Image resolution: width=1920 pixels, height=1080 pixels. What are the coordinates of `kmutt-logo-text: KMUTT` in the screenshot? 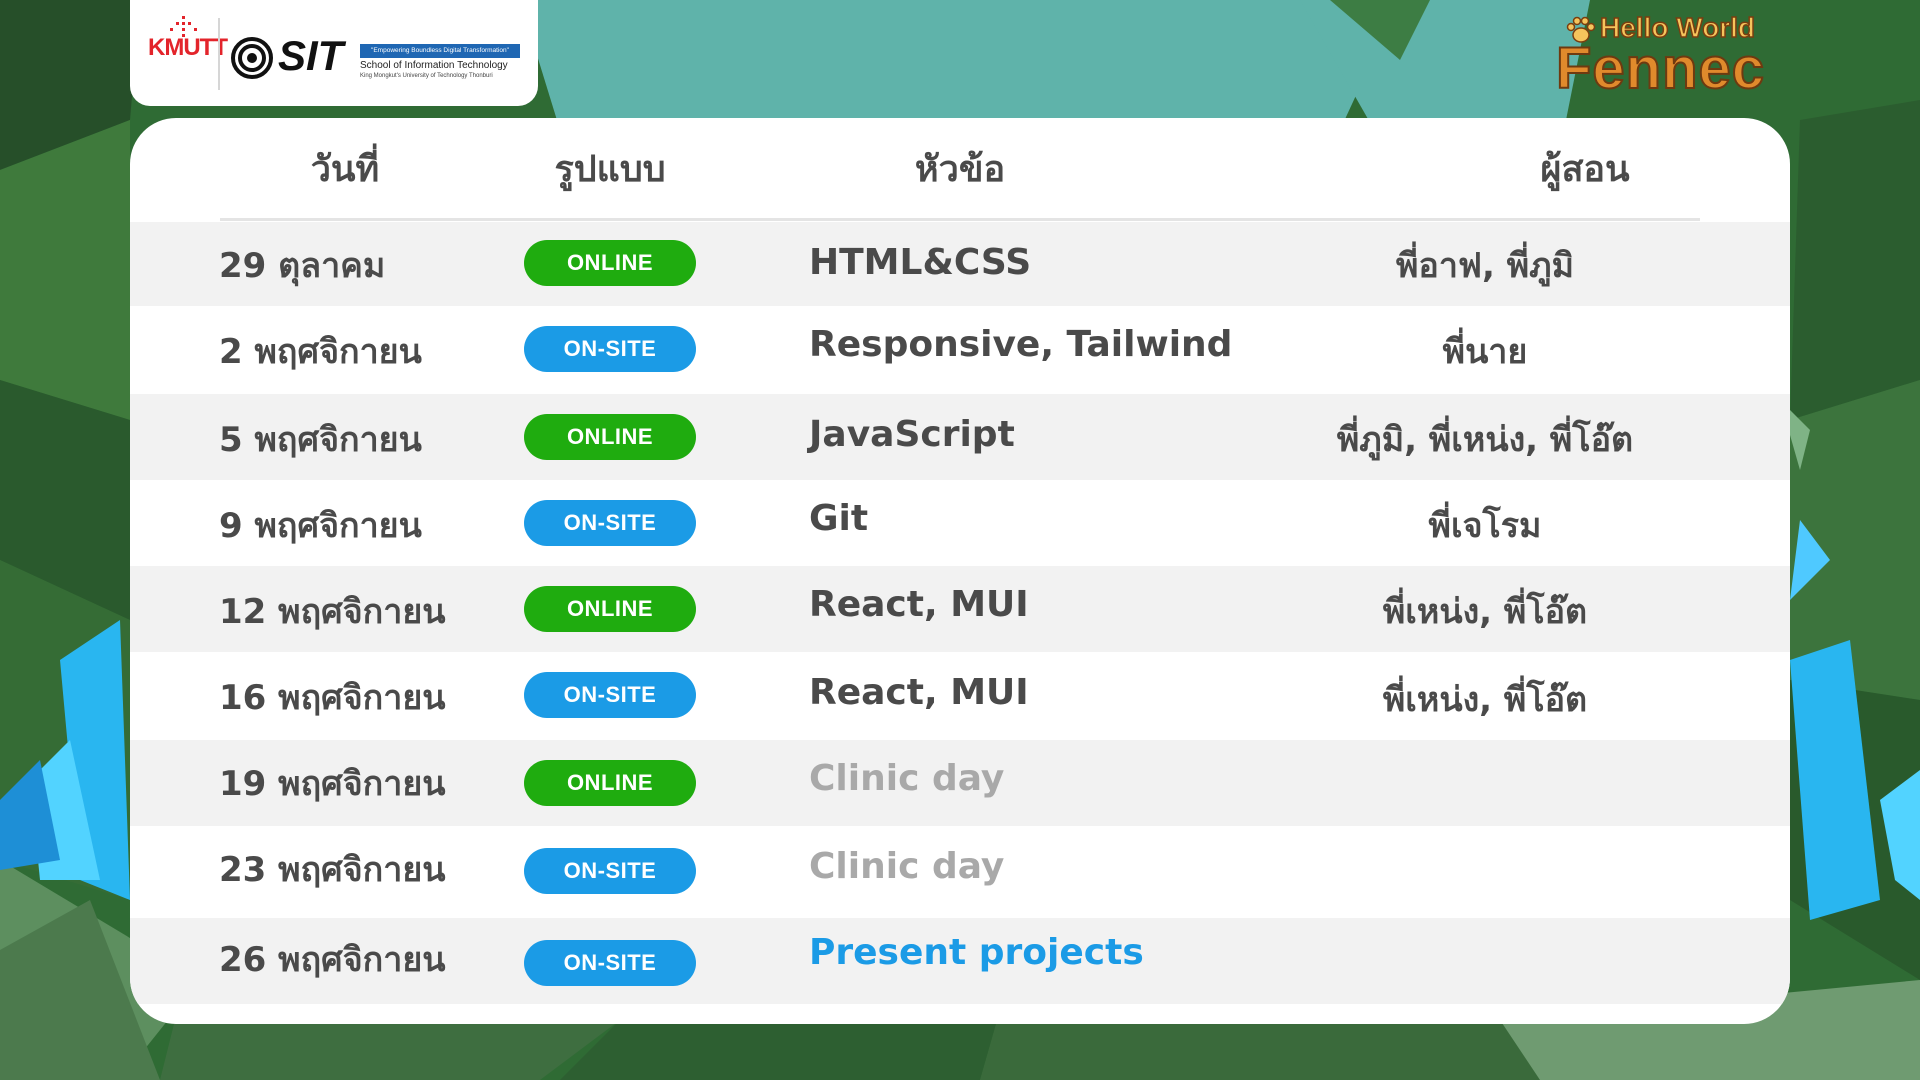 It's located at (188, 47).